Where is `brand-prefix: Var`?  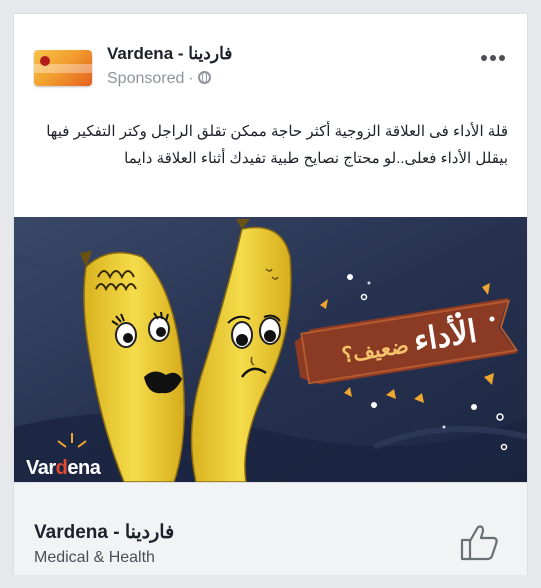 brand-prefix: Var is located at coordinates (41, 468).